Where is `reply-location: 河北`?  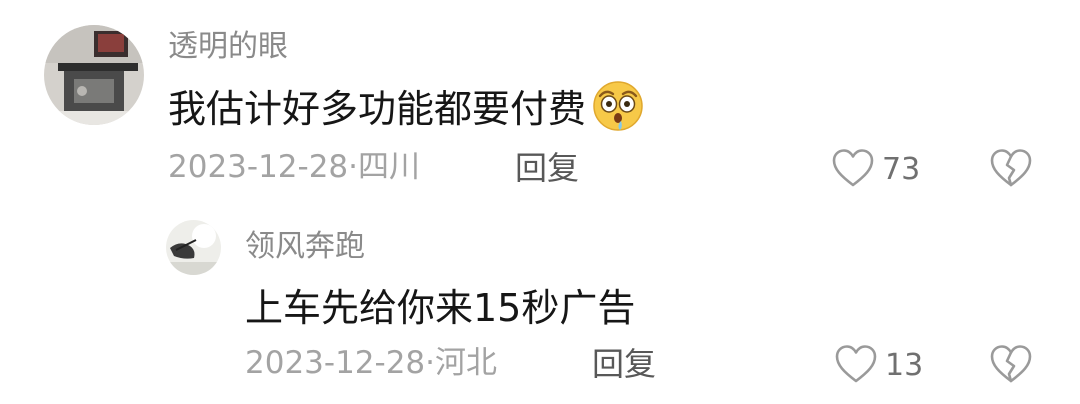
reply-location: 河北 is located at coordinates (466, 363).